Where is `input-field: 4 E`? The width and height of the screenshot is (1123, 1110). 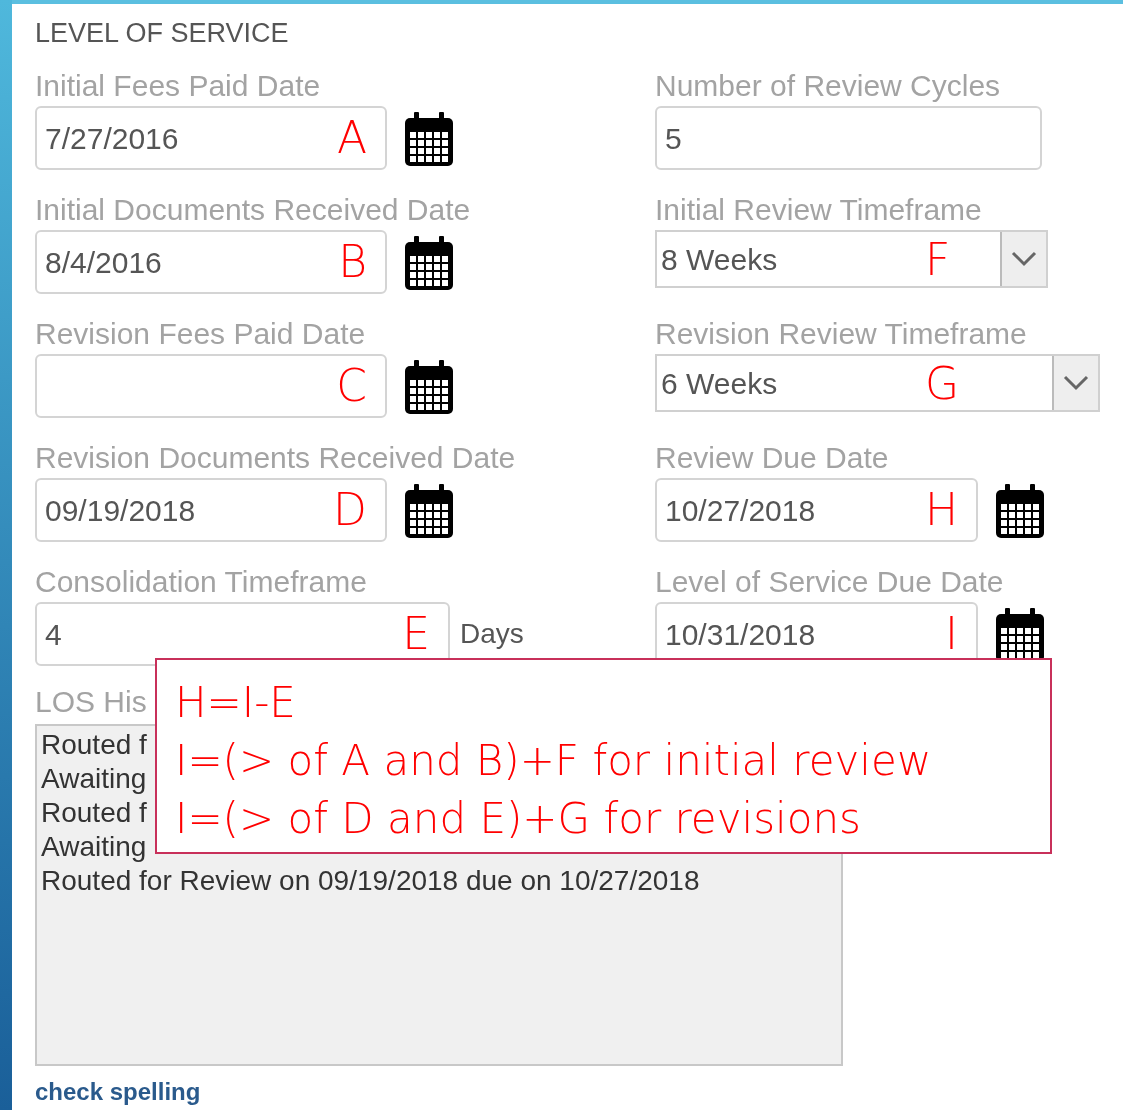
input-field: 4 E is located at coordinates (242, 634).